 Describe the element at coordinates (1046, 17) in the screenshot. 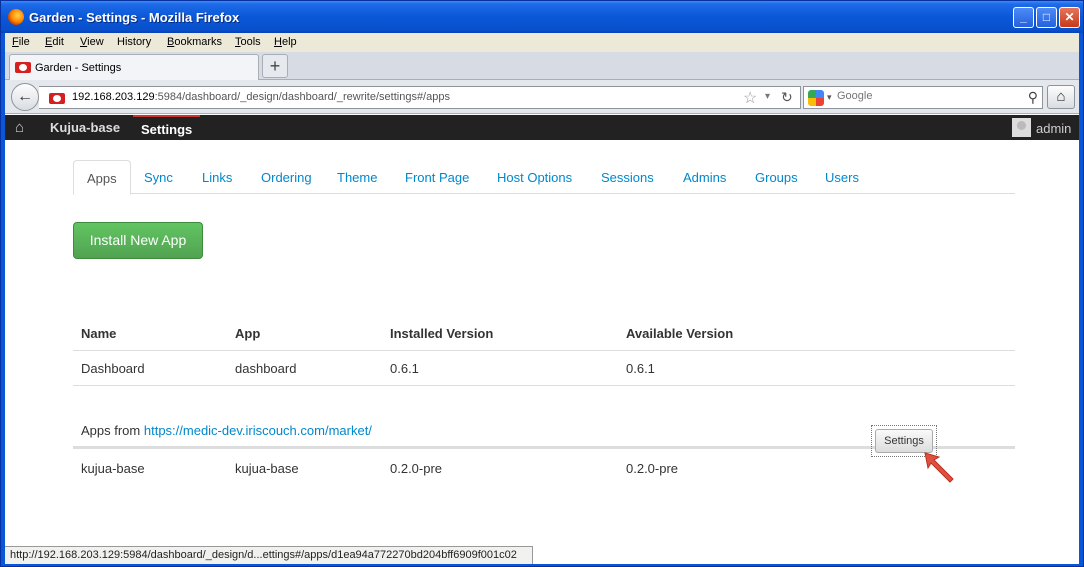

I see `maximize-button: □` at that location.